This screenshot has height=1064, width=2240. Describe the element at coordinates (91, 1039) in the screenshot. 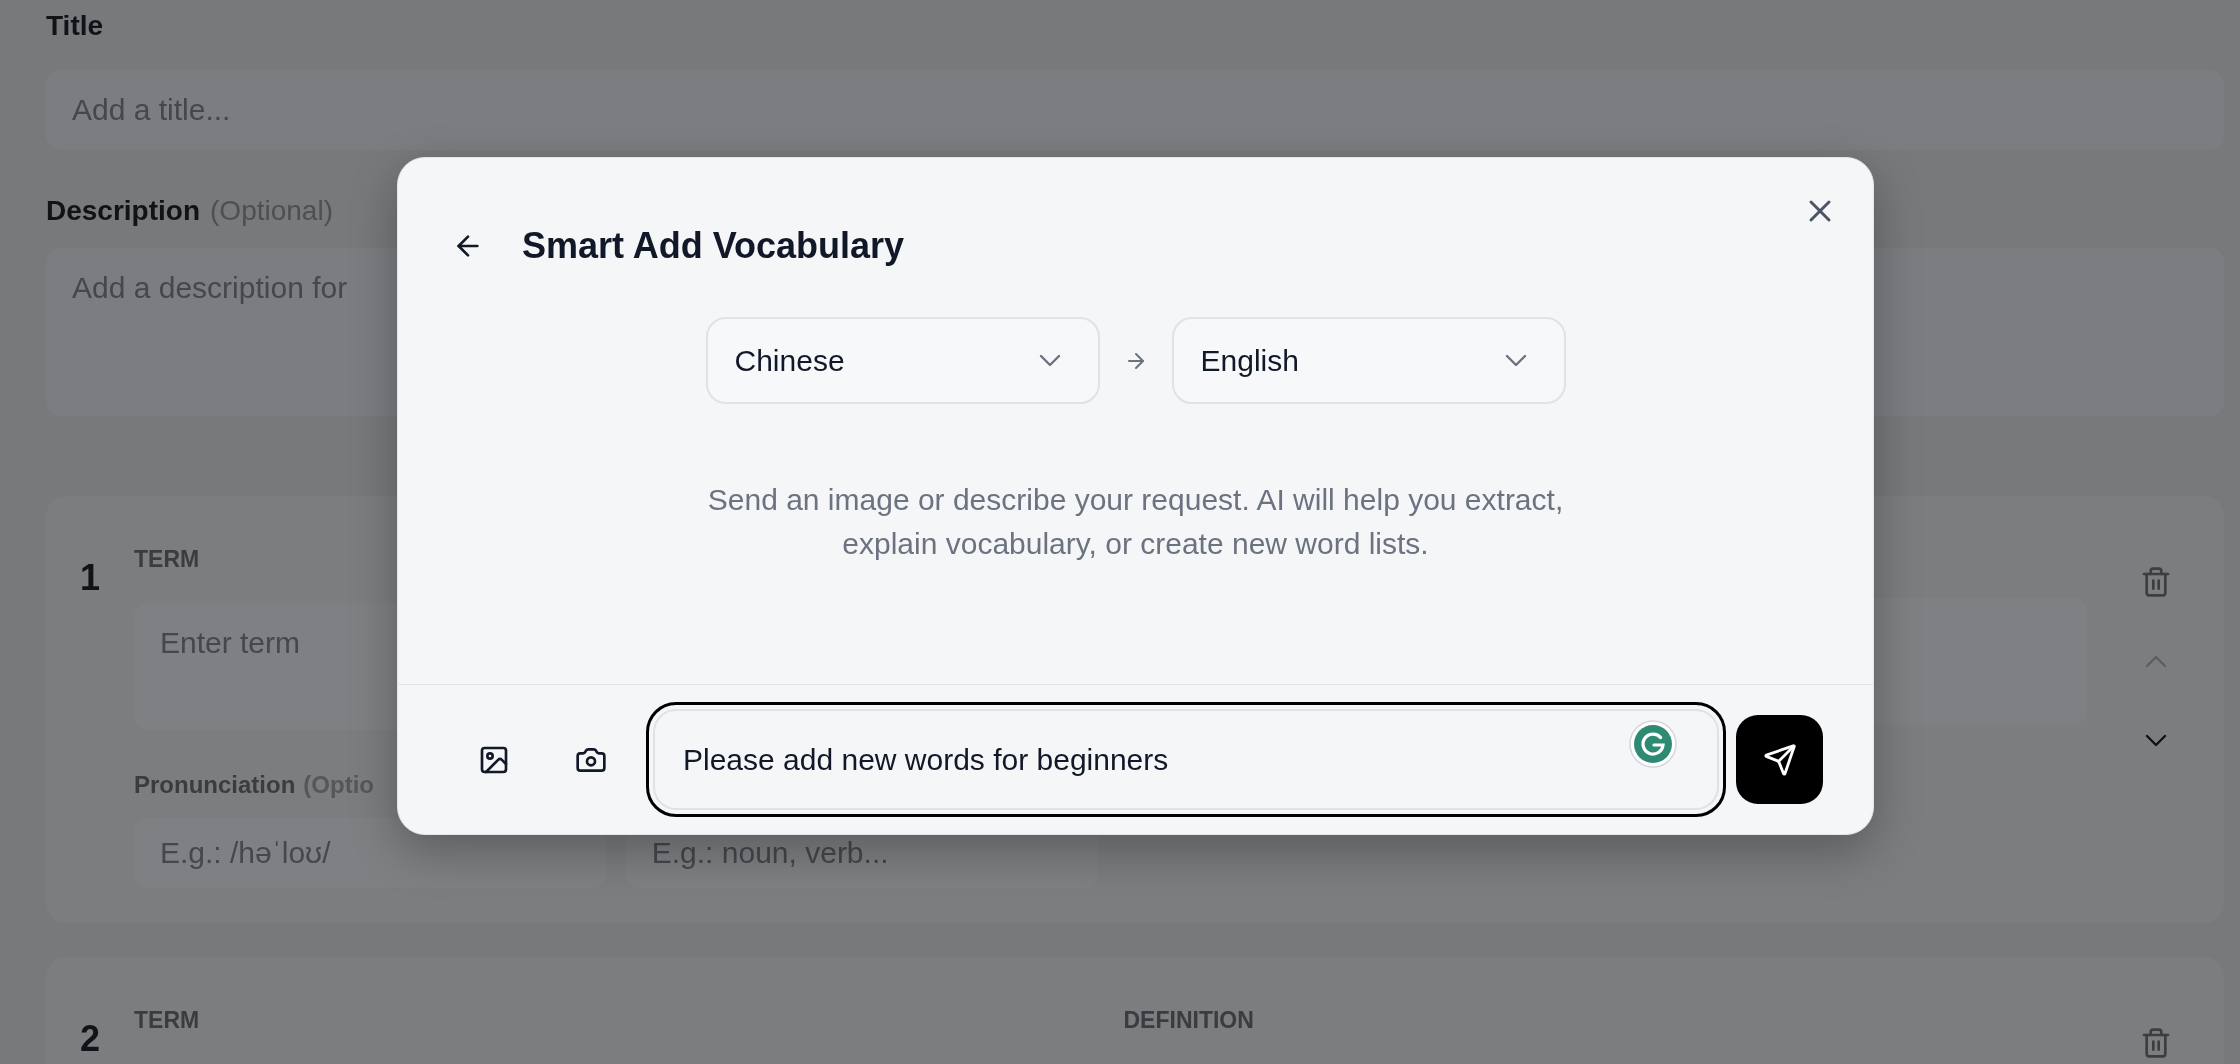

I see `card-number: 2` at that location.